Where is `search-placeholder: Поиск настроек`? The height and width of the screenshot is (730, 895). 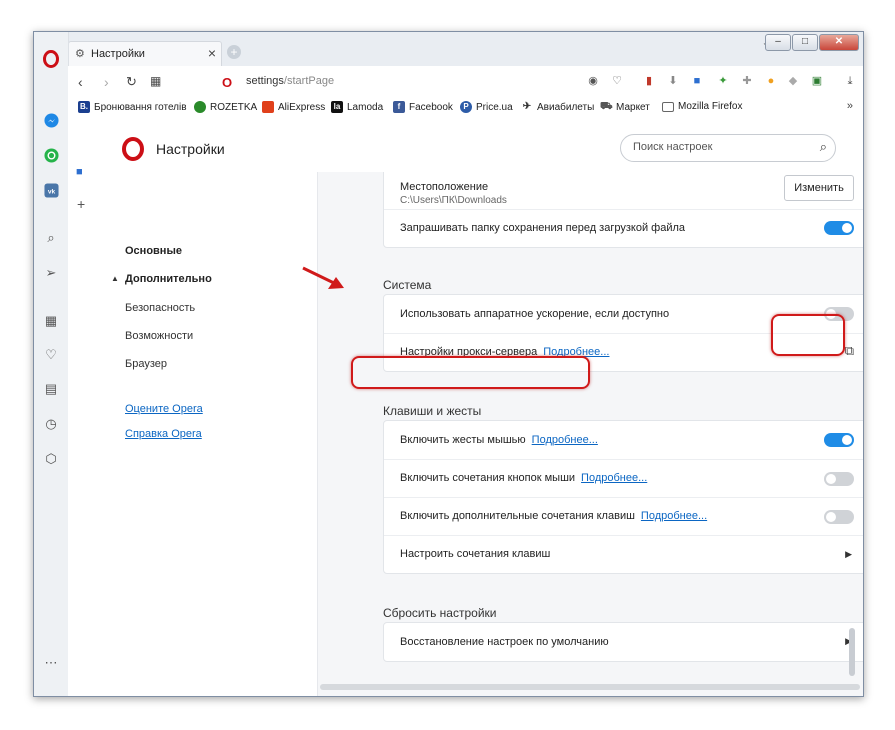 search-placeholder: Поиск настроек is located at coordinates (673, 147).